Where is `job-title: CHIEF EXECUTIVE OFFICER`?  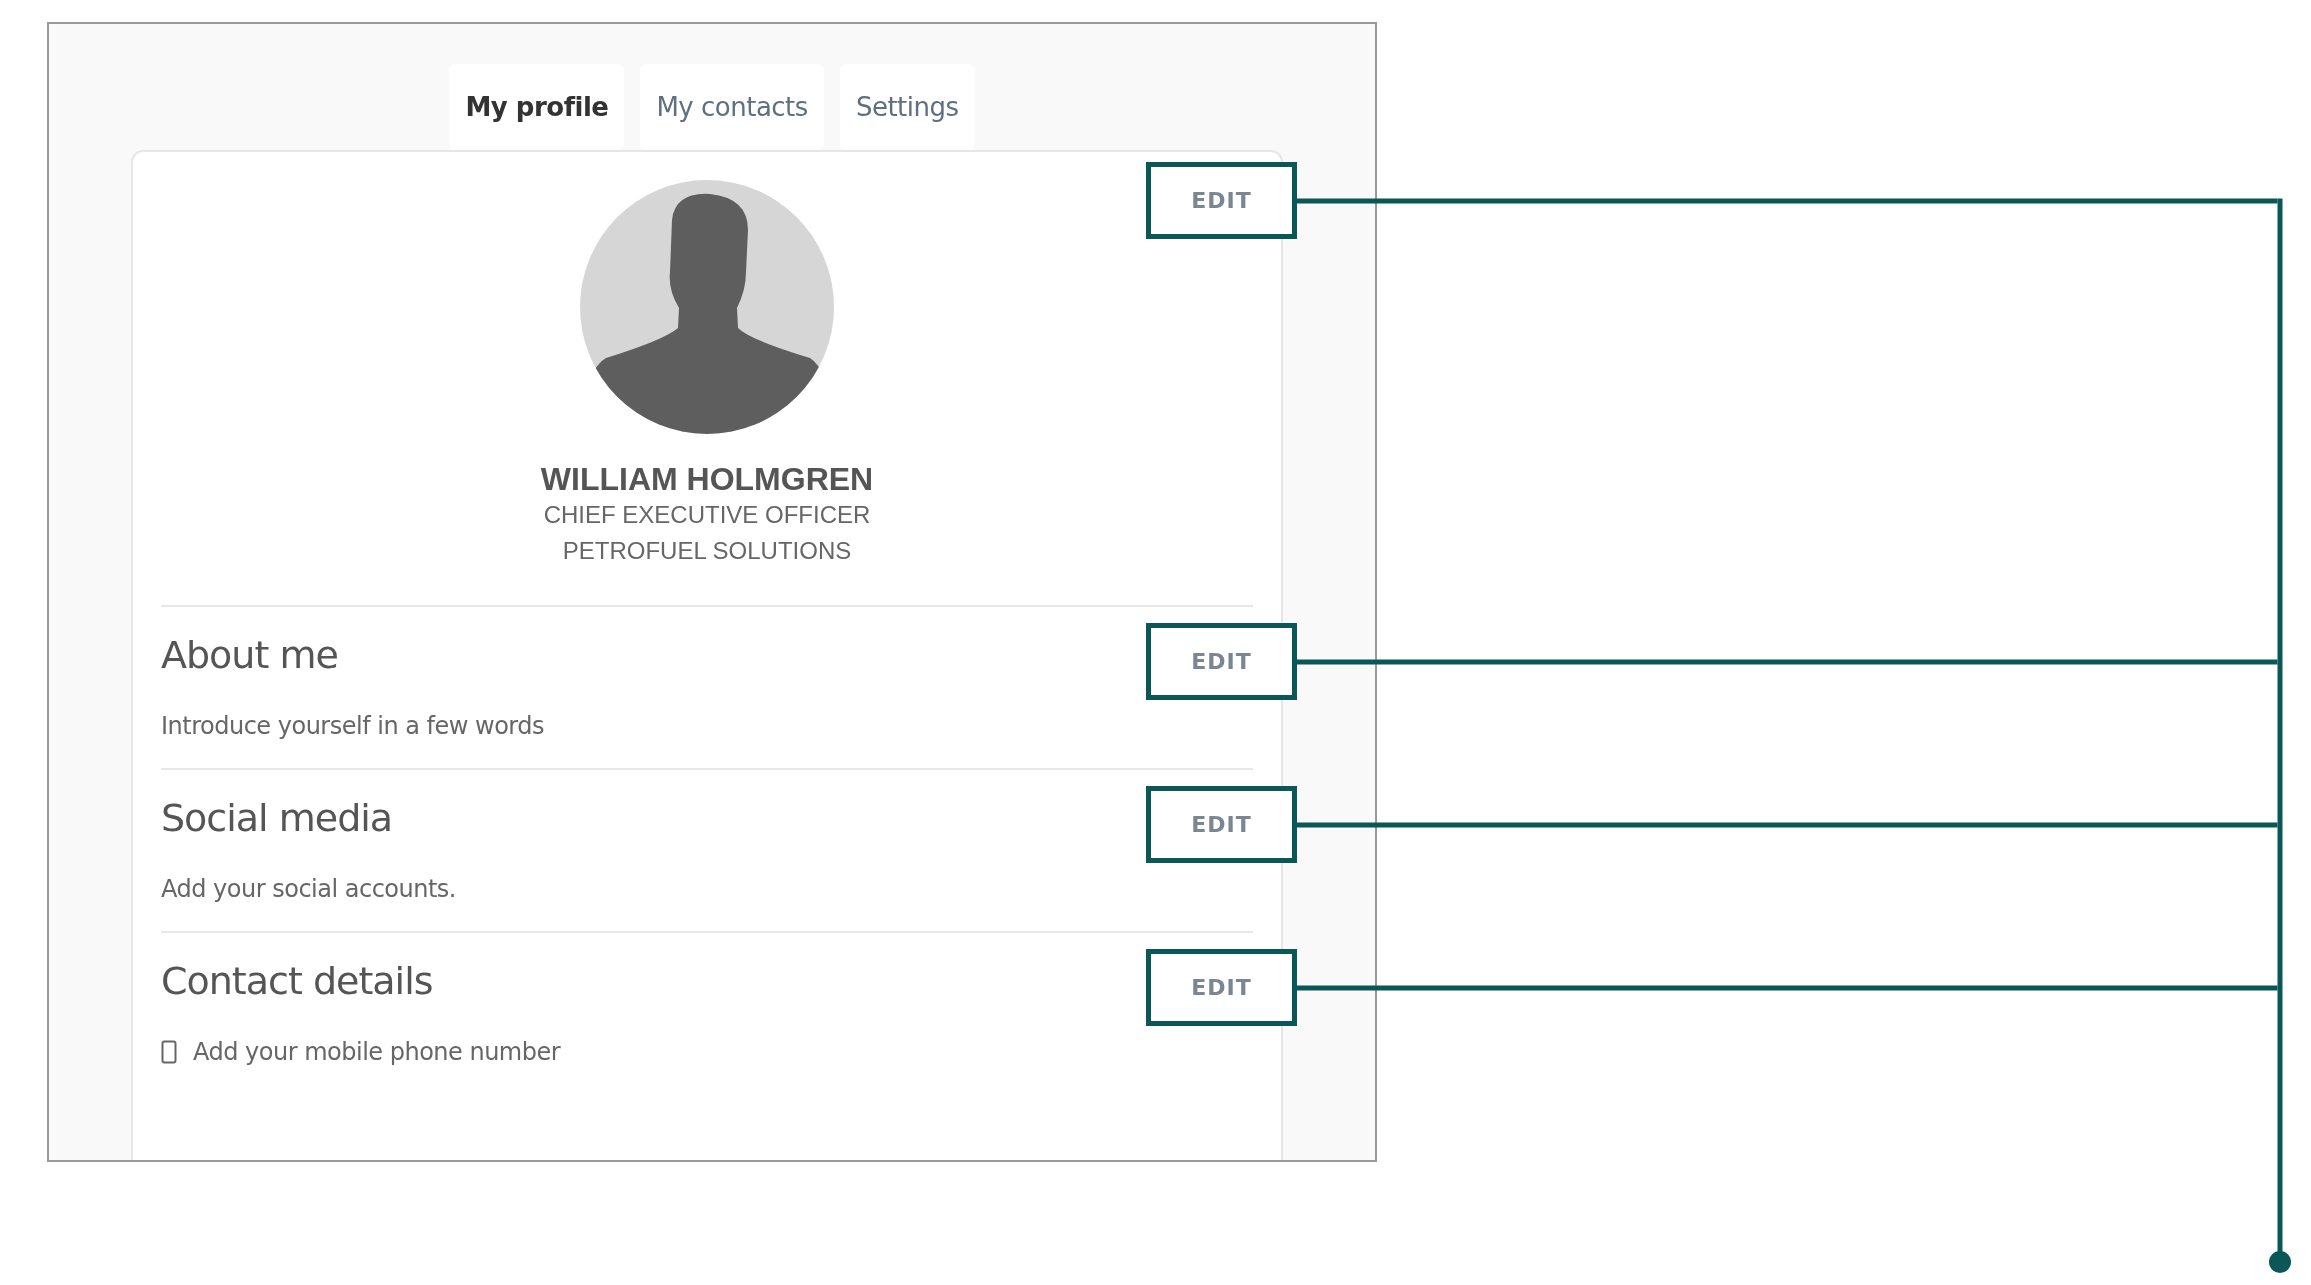
job-title: CHIEF EXECUTIVE OFFICER is located at coordinates (707, 515).